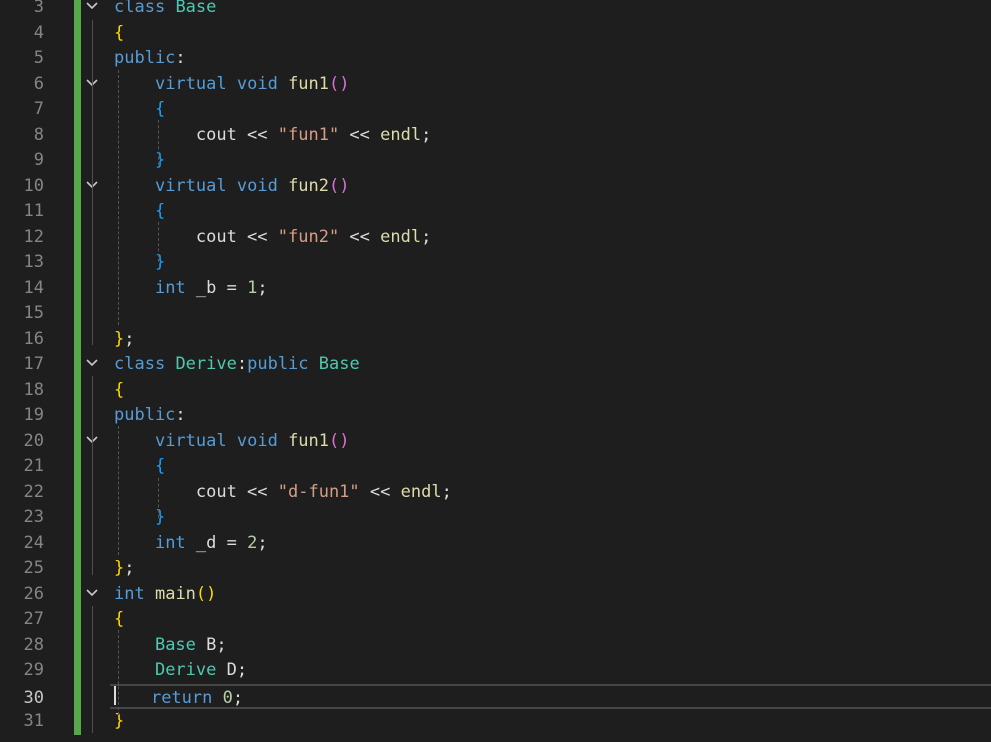 Image resolution: width=991 pixels, height=742 pixels. Describe the element at coordinates (495, 646) in the screenshot. I see `code-line: 28 Base B;` at that location.